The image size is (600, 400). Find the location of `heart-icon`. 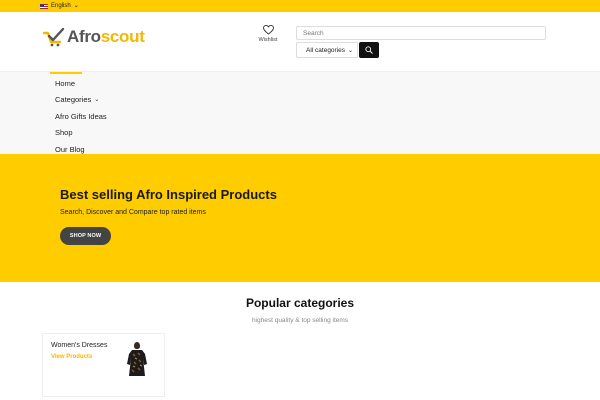

heart-icon is located at coordinates (268, 30).